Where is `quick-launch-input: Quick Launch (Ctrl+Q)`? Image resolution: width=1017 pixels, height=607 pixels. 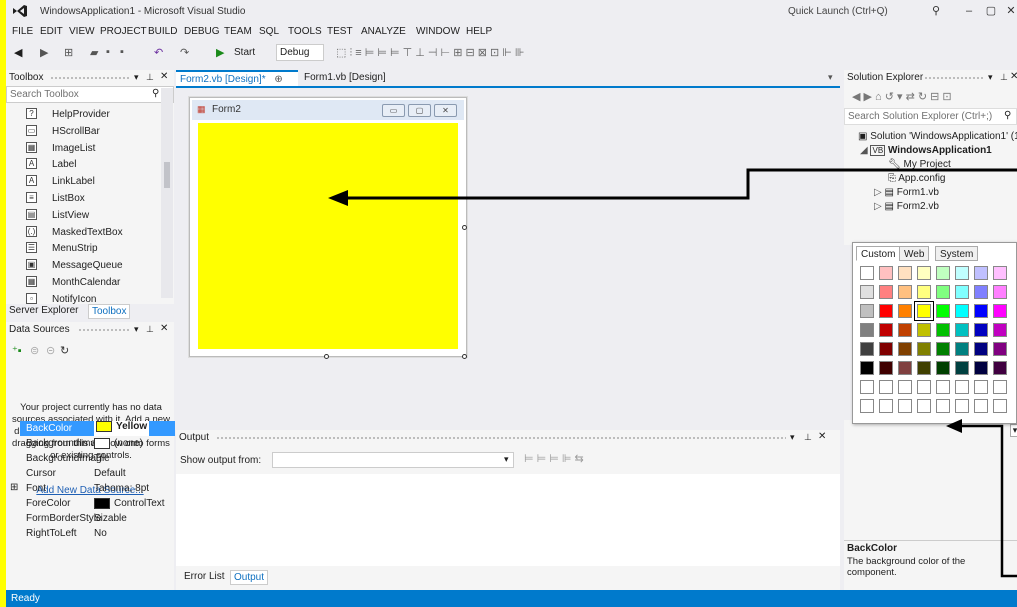
quick-launch-input: Quick Launch (Ctrl+Q) is located at coordinates (867, 12).